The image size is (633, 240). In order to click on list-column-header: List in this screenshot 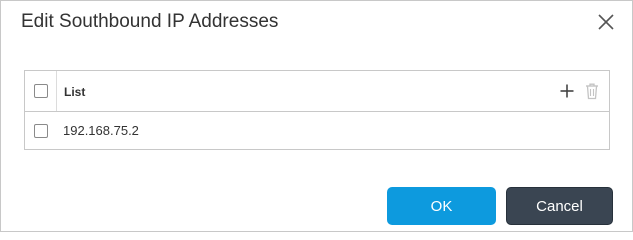, I will do `click(75, 92)`.